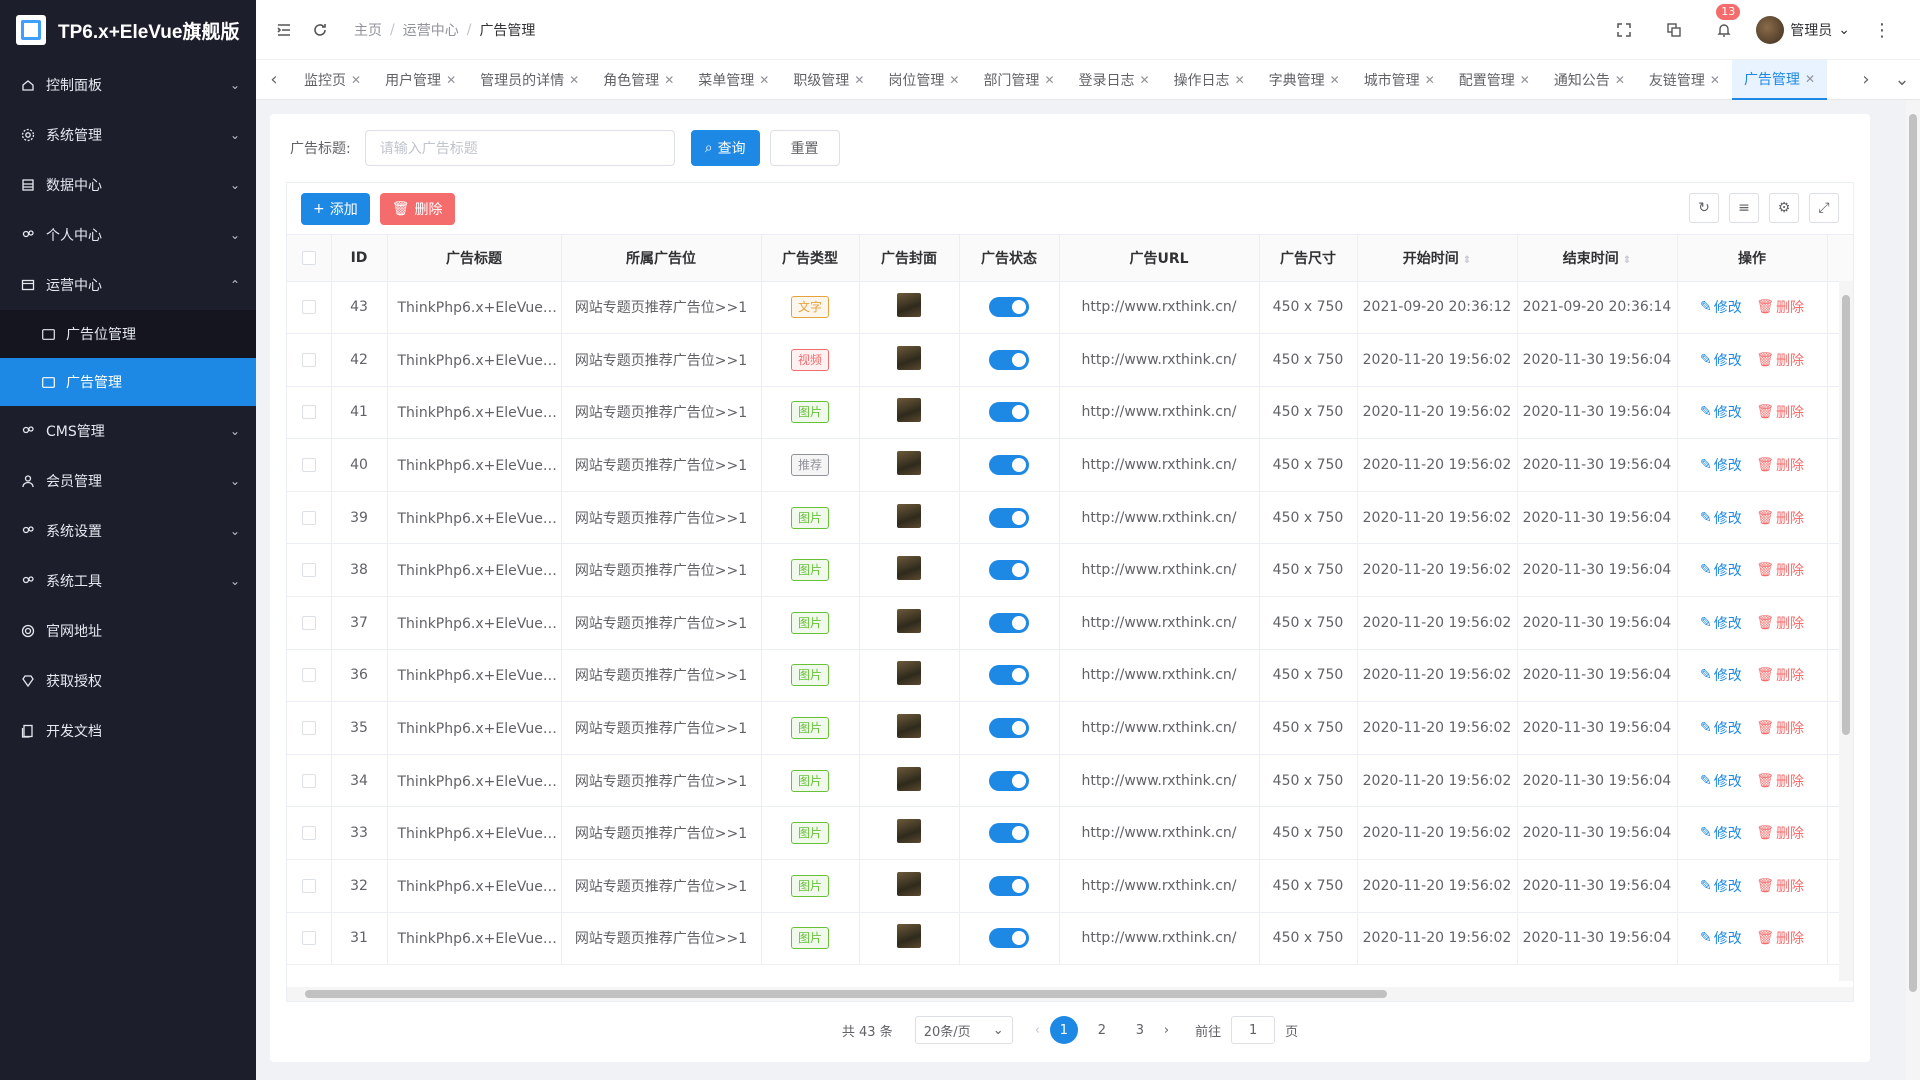 The width and height of the screenshot is (1920, 1080). Describe the element at coordinates (1744, 208) in the screenshot. I see `table-density-icon: ≡` at that location.